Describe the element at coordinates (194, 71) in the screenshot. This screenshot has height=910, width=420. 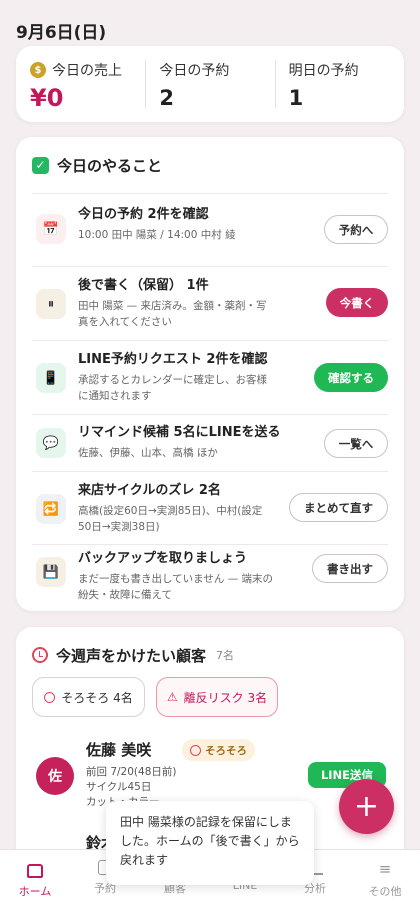
I see `stat-label: 今日の予約` at that location.